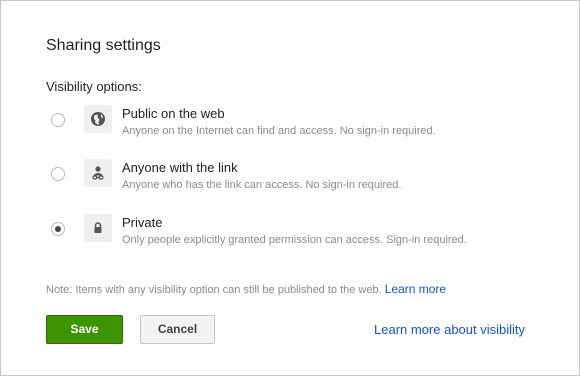  Describe the element at coordinates (173, 113) in the screenshot. I see `option-title: Public on the web` at that location.